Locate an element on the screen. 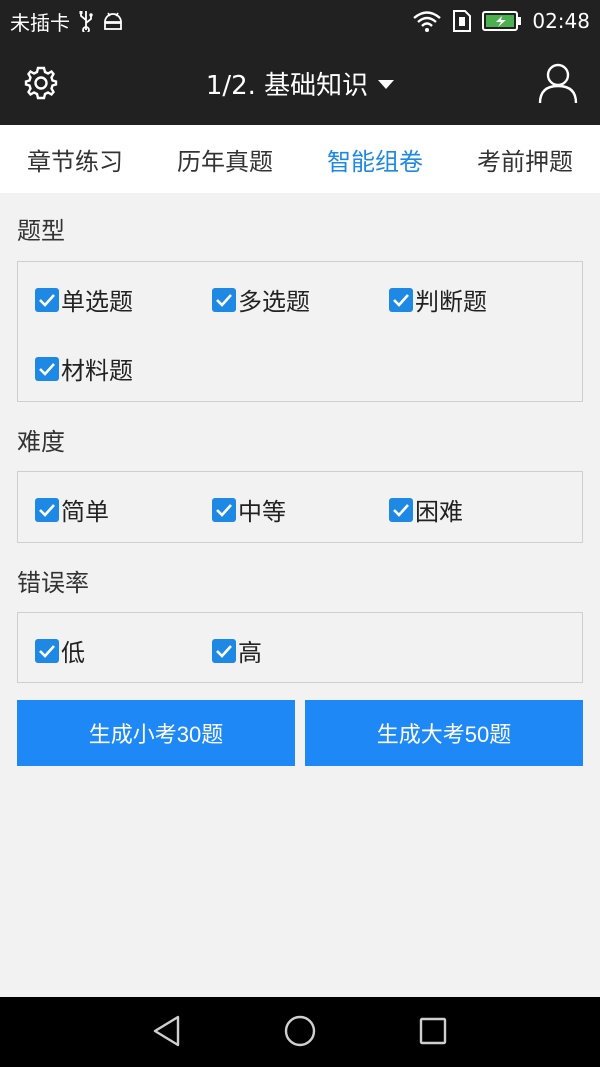 Image resolution: width=600 pixels, height=1067 pixels. tab-past-exams: 历年真题 is located at coordinates (225, 159).